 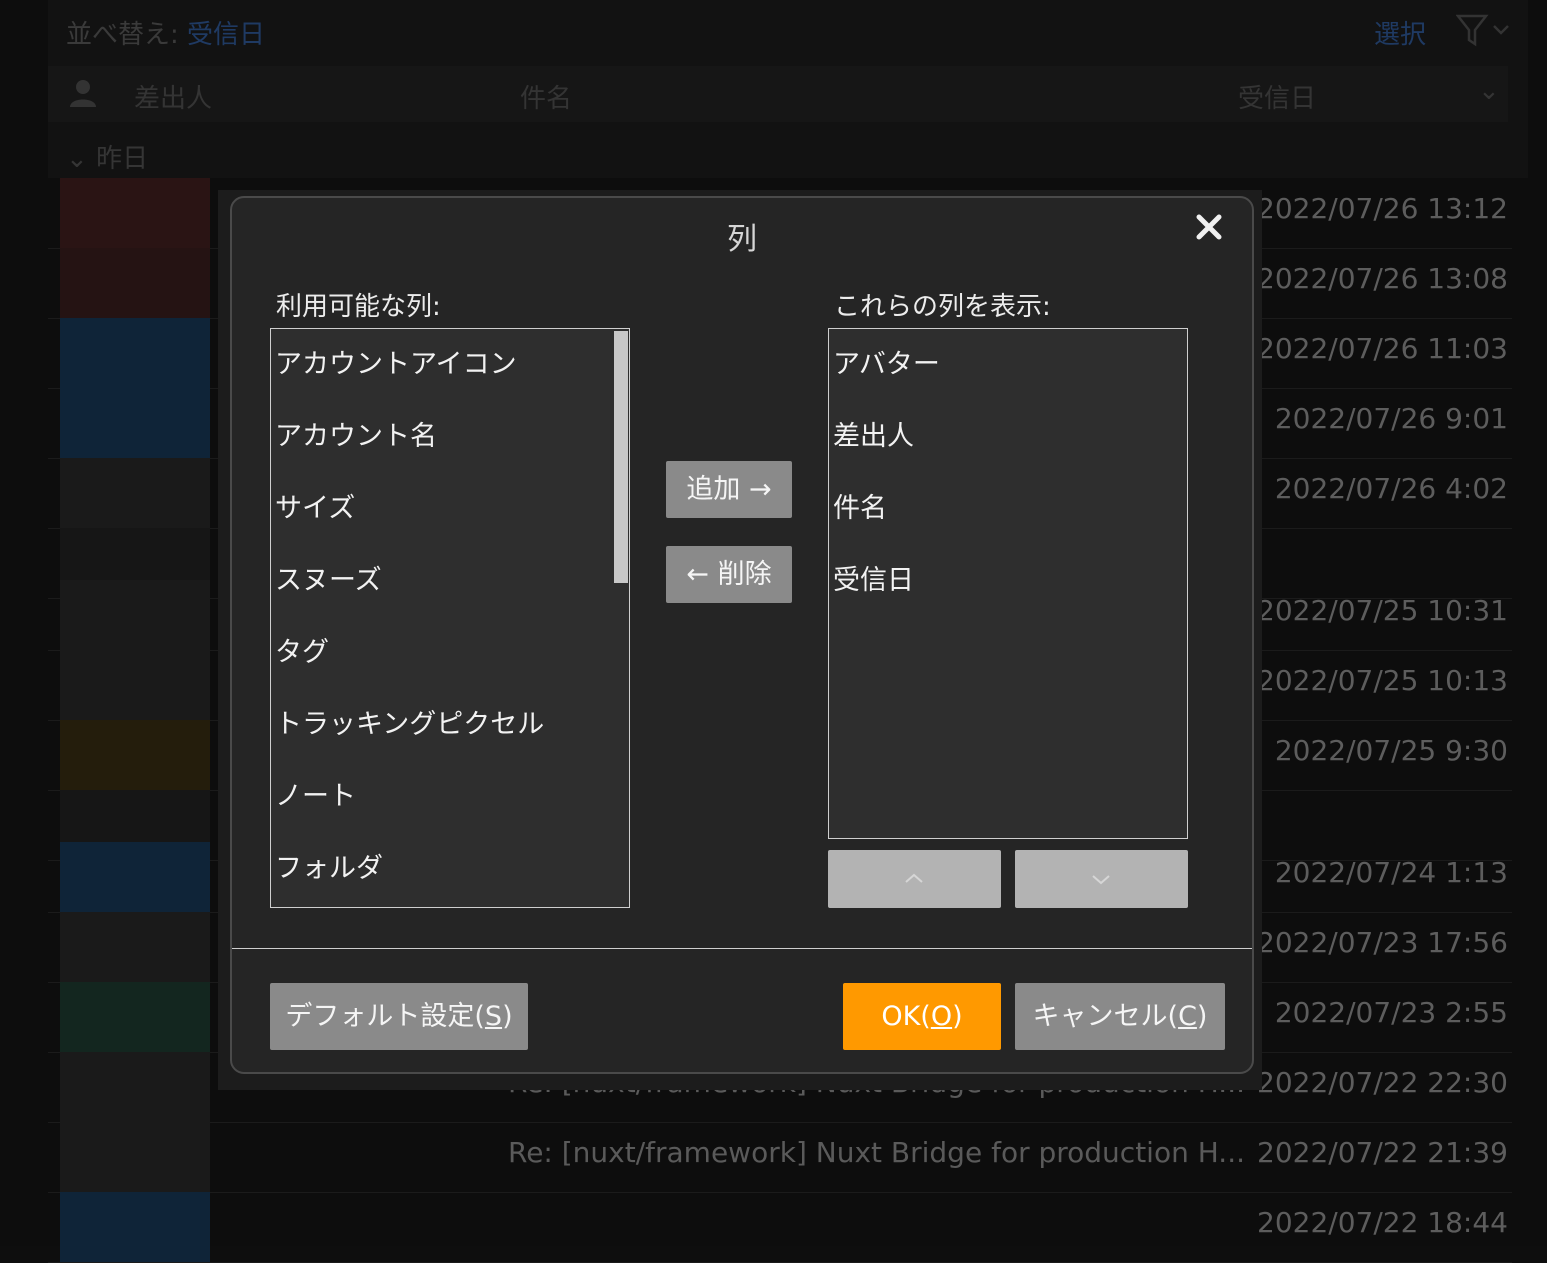 I want to click on row-date: 2022/07/26 9:01, so click(x=1391, y=418).